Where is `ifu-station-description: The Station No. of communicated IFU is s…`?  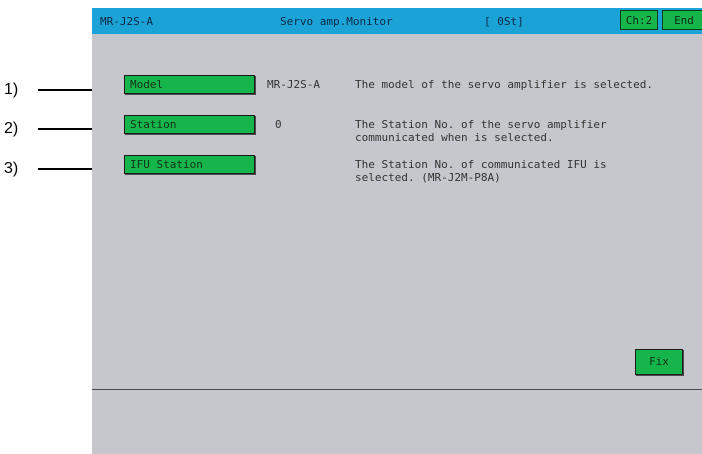 ifu-station-description: The Station No. of communicated IFU is s… is located at coordinates (481, 171).